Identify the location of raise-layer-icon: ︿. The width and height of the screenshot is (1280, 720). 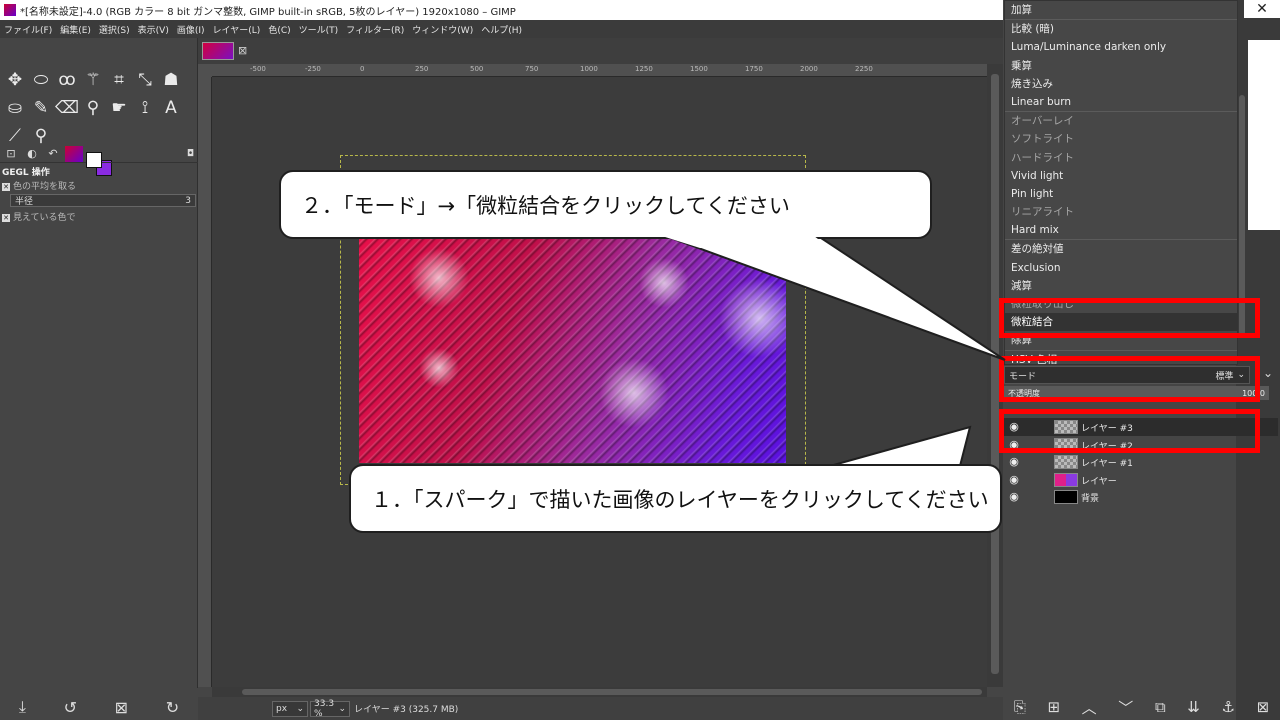
(1089, 707).